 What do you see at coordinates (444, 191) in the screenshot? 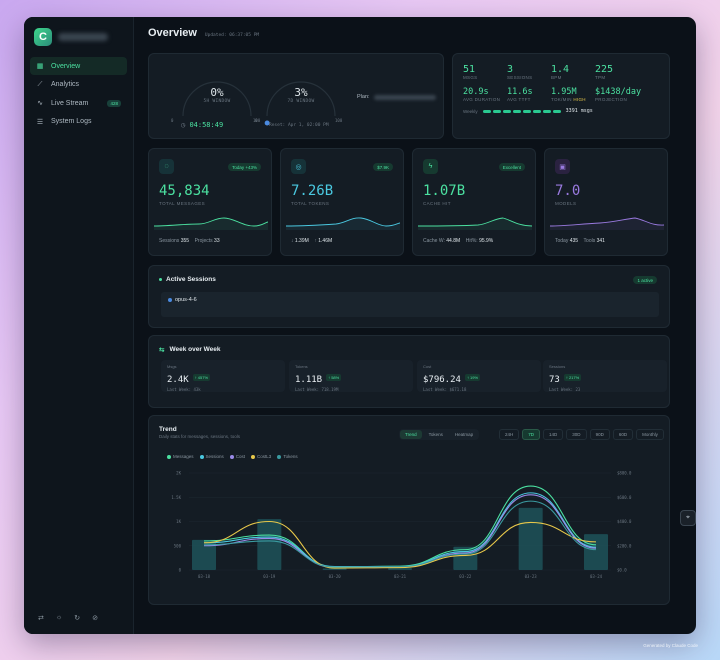
I see `tile-value: 1.07B` at bounding box center [444, 191].